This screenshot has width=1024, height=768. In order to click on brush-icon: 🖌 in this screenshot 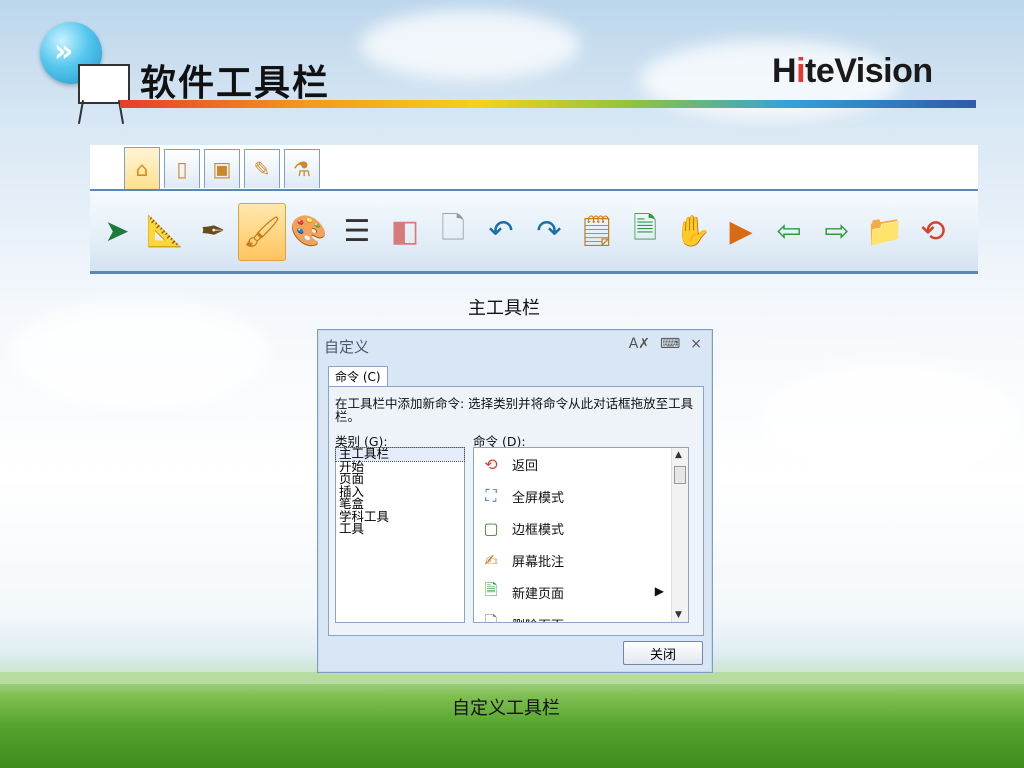, I will do `click(262, 232)`.